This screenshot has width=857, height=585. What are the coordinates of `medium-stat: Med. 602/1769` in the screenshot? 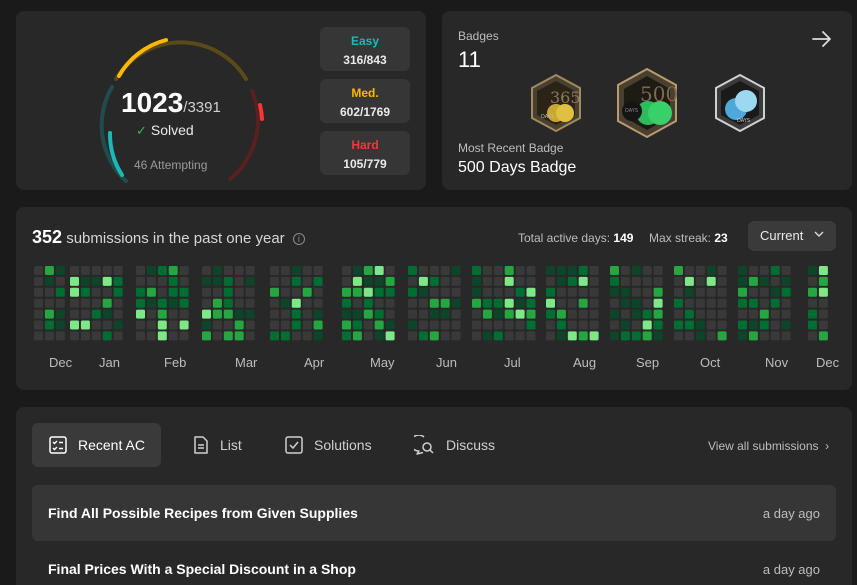 It's located at (365, 101).